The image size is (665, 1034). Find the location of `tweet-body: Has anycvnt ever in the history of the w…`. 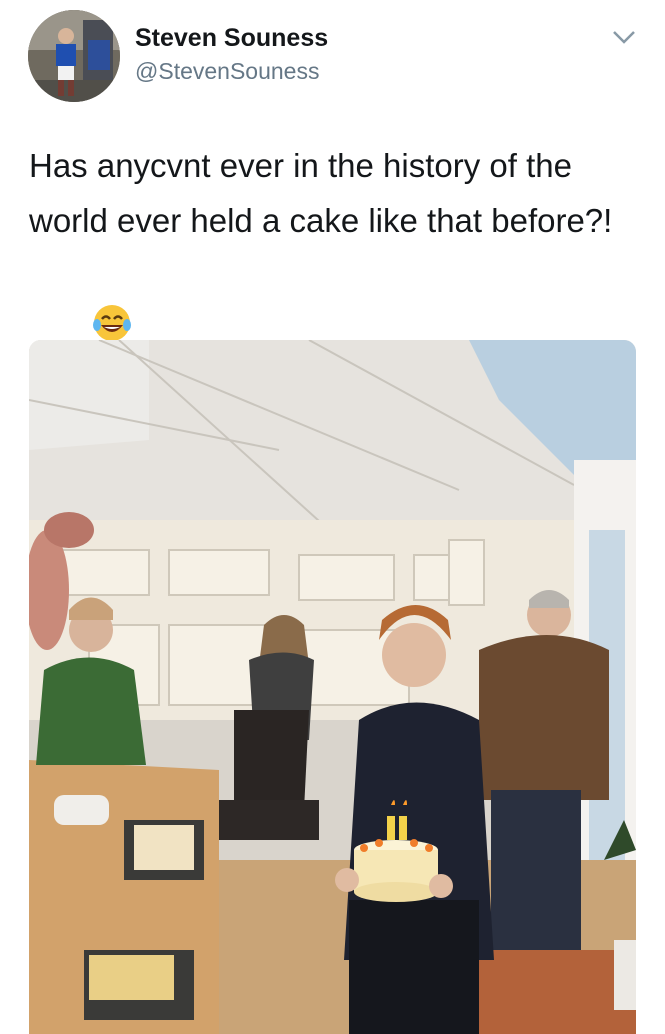

tweet-body: Has anycvnt ever in the history of the w… is located at coordinates (321, 193).